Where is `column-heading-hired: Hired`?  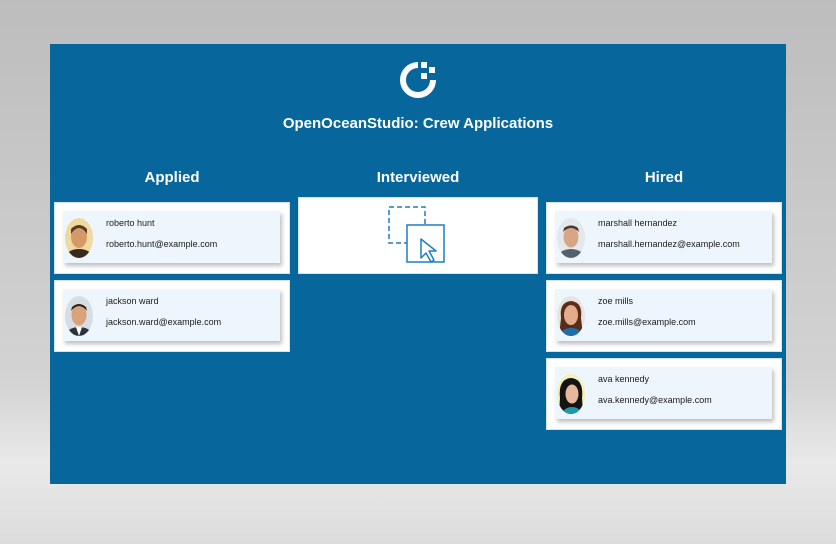 column-heading-hired: Hired is located at coordinates (664, 177).